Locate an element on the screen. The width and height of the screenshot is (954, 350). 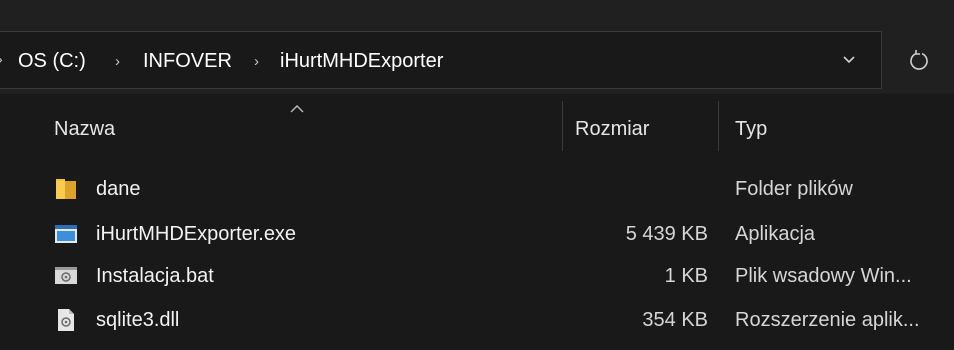
refresh-icon is located at coordinates (918, 60).